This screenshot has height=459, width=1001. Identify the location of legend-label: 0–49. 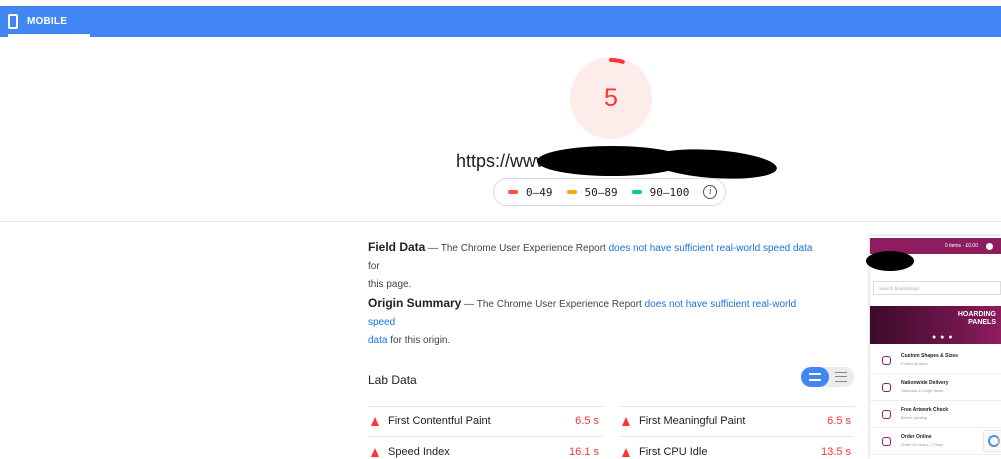
(539, 192).